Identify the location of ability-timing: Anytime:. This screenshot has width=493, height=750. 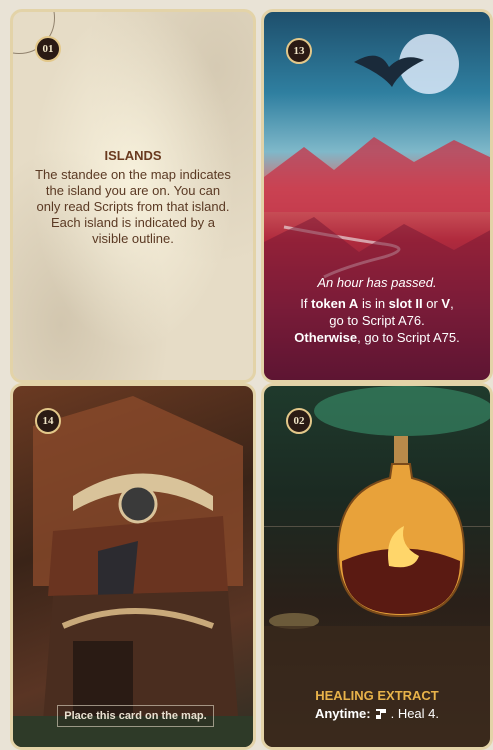
(342, 713).